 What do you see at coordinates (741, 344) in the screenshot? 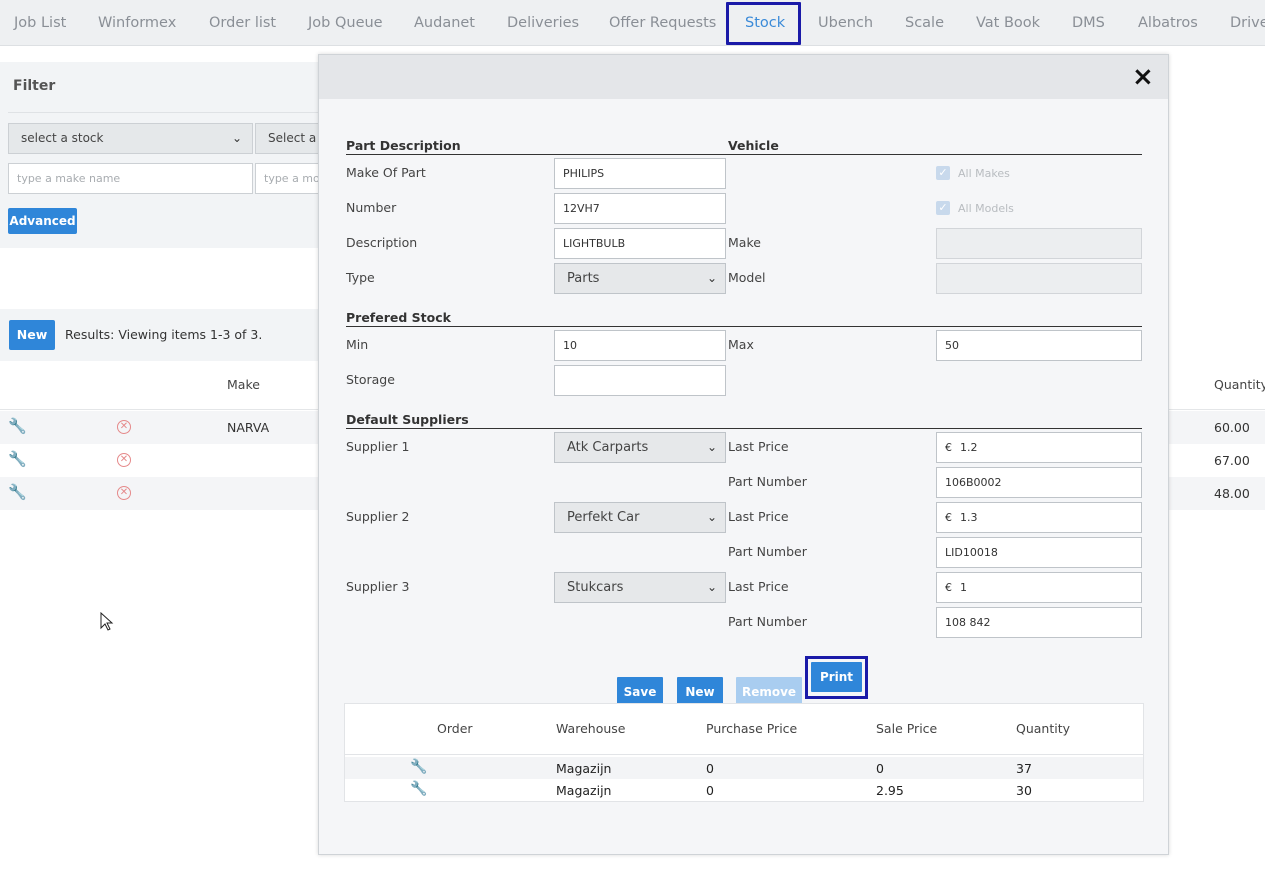
I see `max-label: Max` at bounding box center [741, 344].